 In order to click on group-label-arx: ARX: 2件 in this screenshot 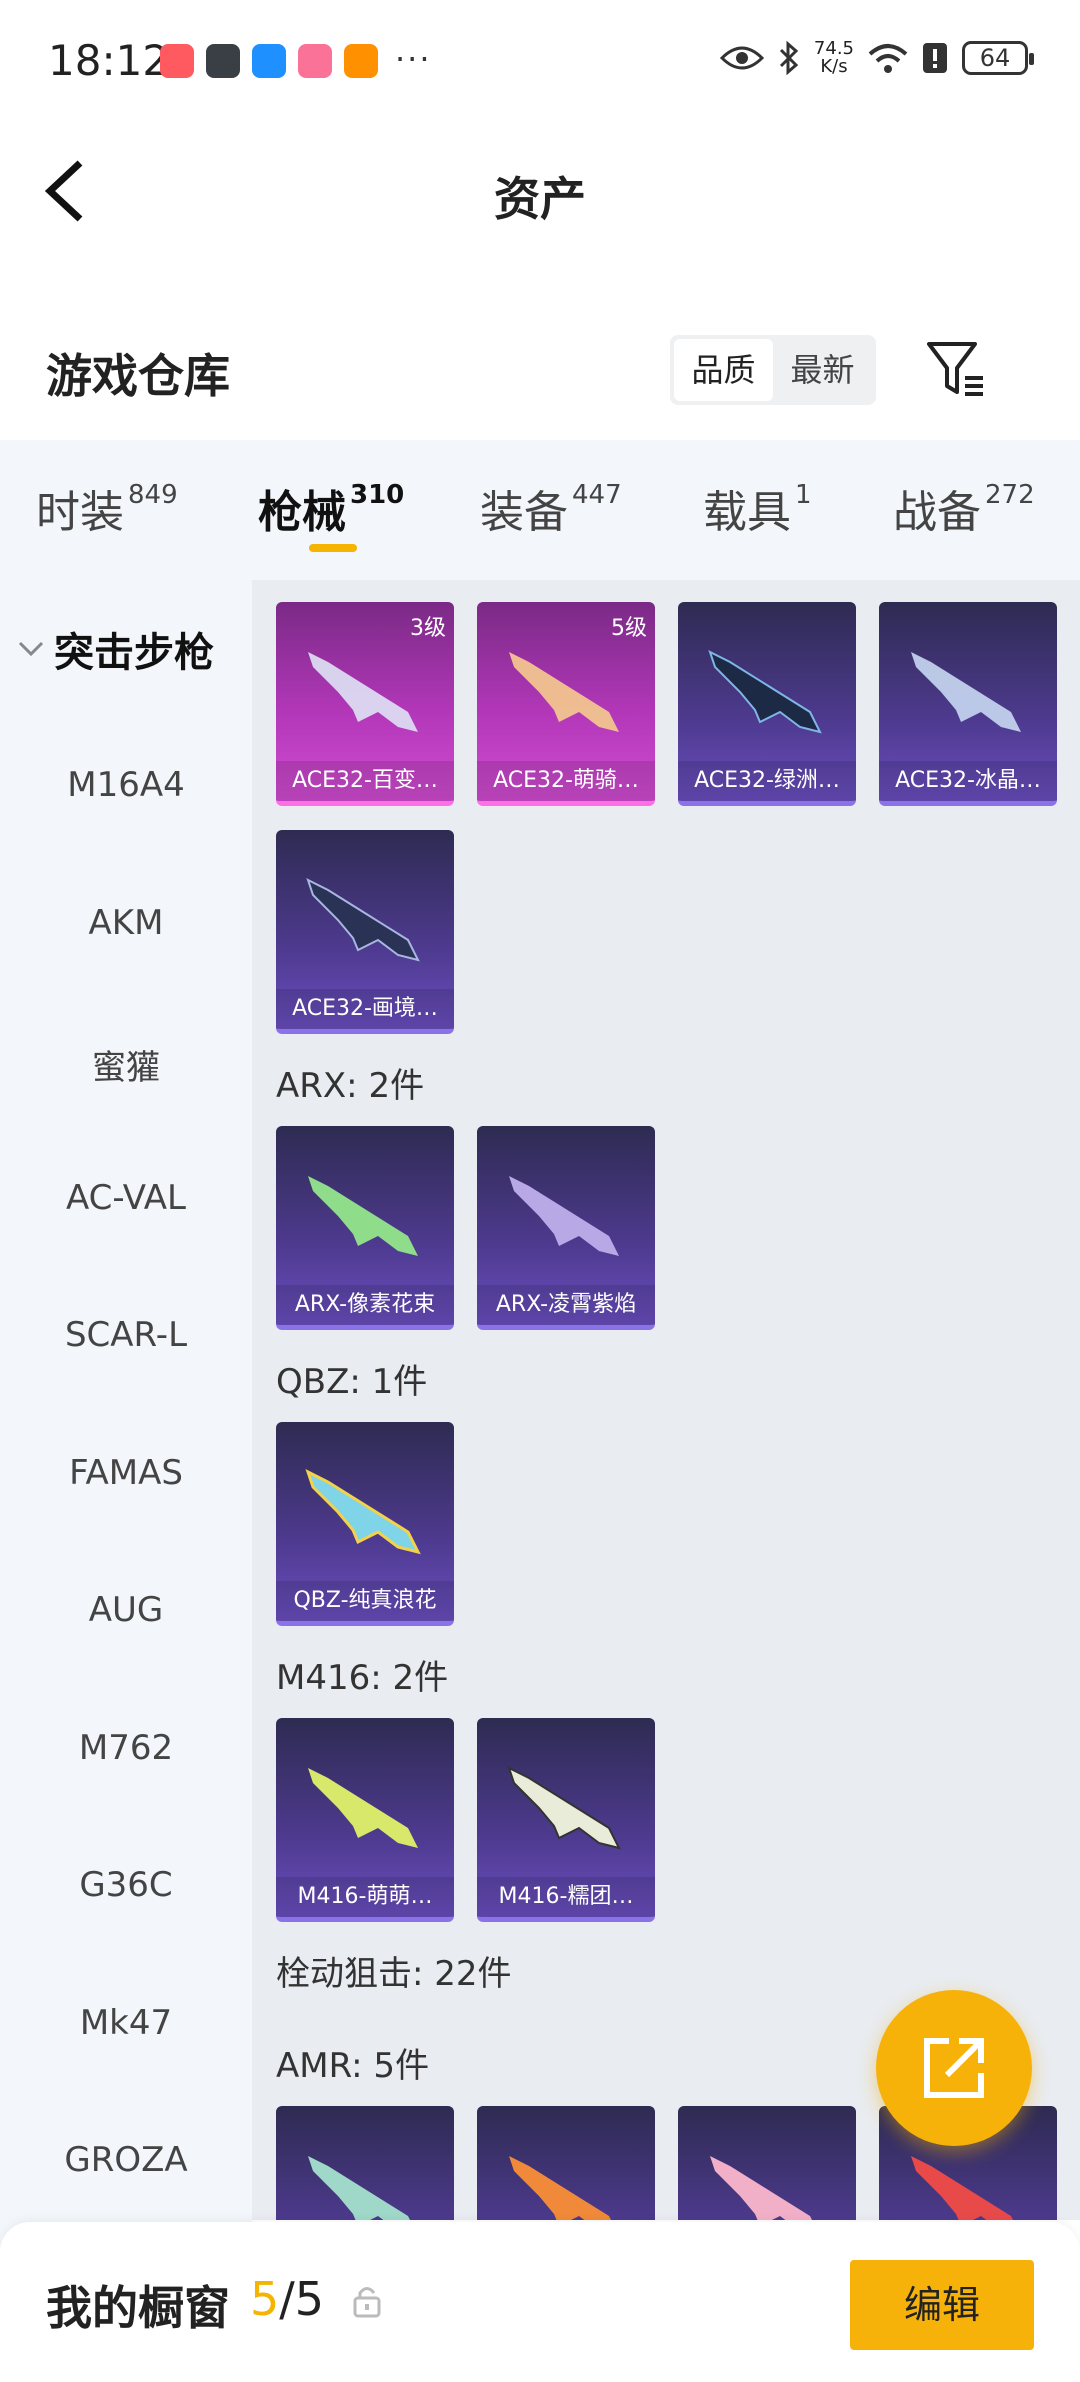, I will do `click(350, 1086)`.